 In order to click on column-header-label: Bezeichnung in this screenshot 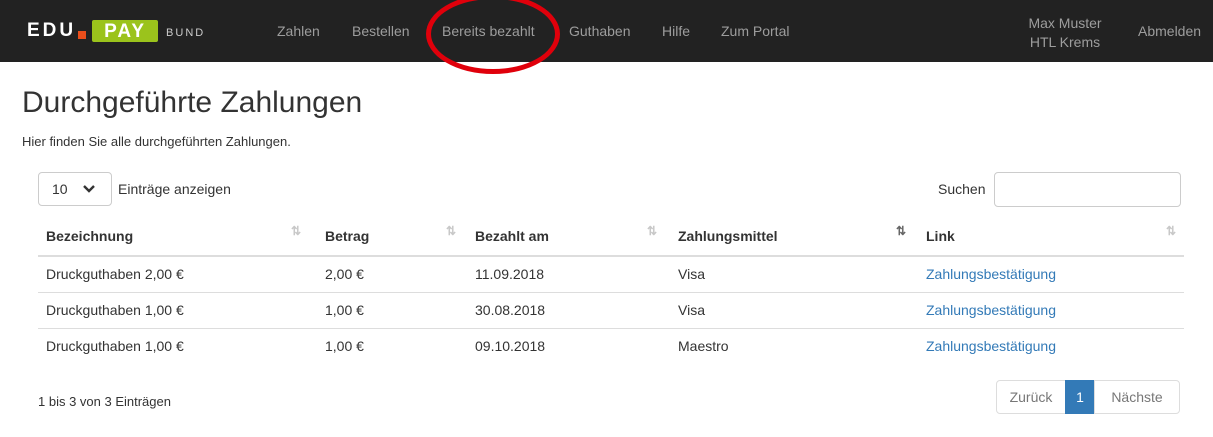, I will do `click(90, 236)`.